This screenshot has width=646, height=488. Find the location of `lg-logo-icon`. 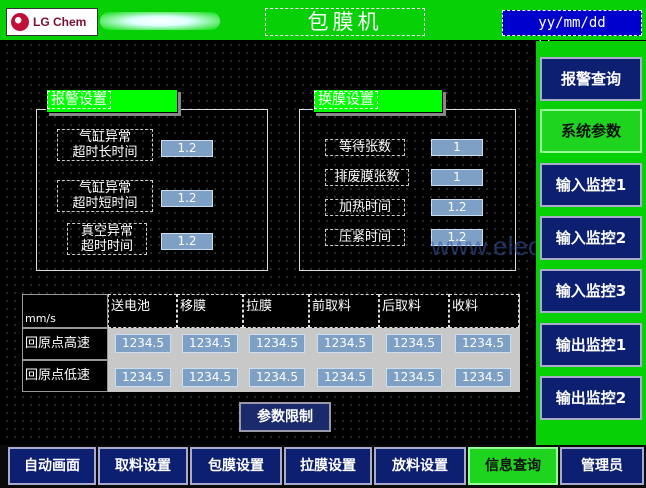

lg-logo-icon is located at coordinates (20, 22).